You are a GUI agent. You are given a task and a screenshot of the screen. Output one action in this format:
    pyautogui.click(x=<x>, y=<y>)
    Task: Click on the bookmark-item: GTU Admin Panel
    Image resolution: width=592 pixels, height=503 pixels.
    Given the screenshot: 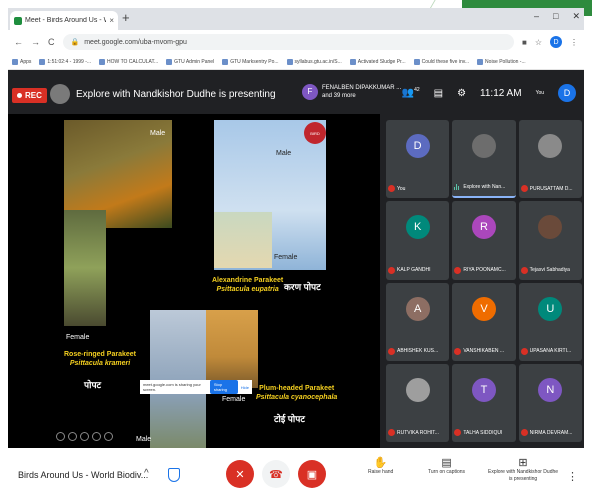 What is the action you would take?
    pyautogui.click(x=190, y=61)
    